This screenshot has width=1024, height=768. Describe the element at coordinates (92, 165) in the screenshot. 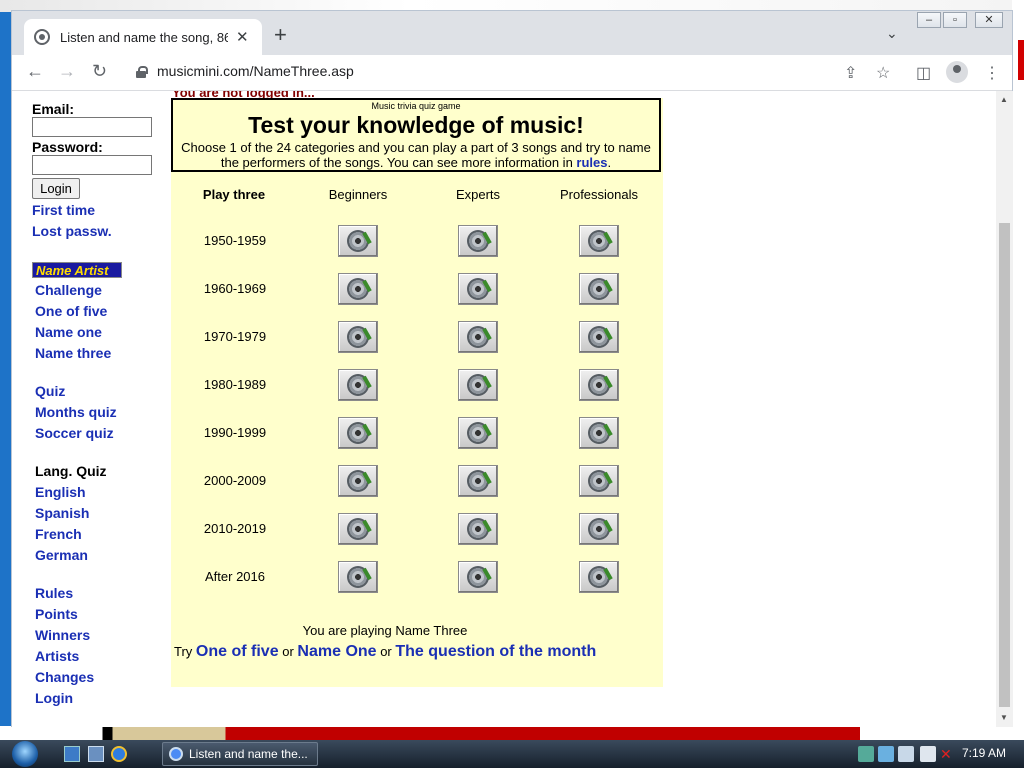

I see `password-field` at that location.